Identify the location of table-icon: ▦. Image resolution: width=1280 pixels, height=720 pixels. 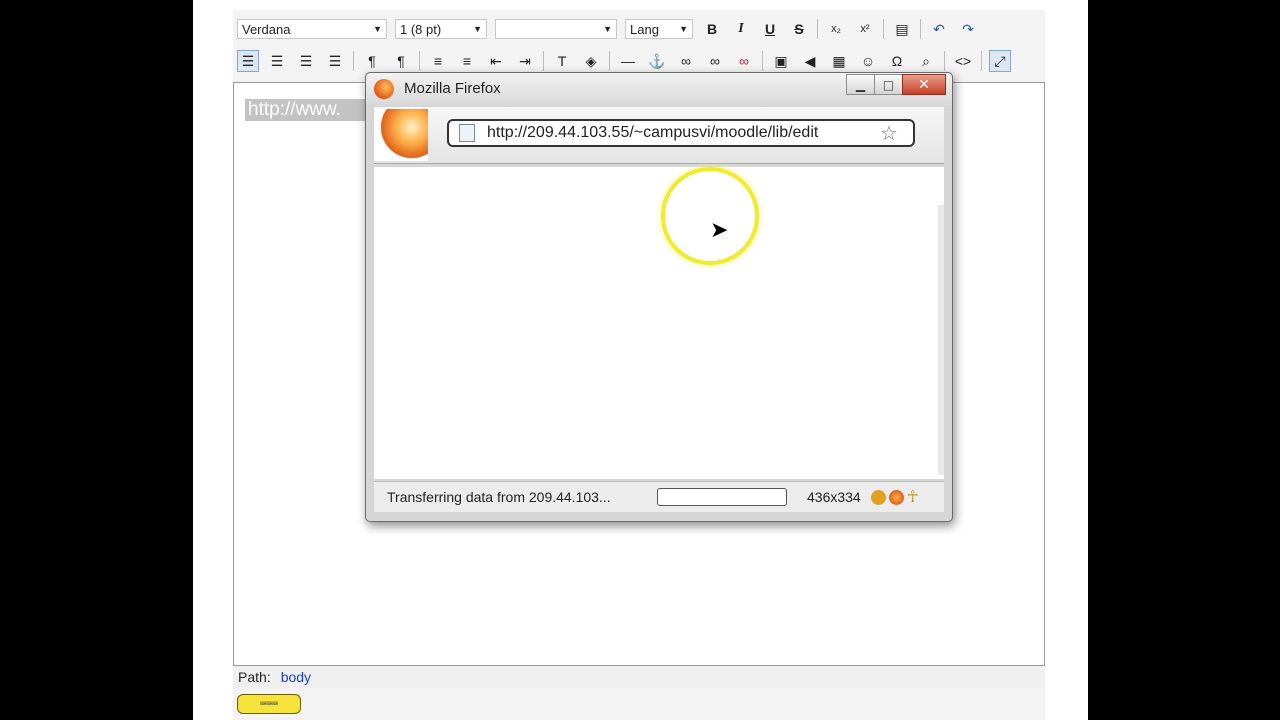
(839, 60).